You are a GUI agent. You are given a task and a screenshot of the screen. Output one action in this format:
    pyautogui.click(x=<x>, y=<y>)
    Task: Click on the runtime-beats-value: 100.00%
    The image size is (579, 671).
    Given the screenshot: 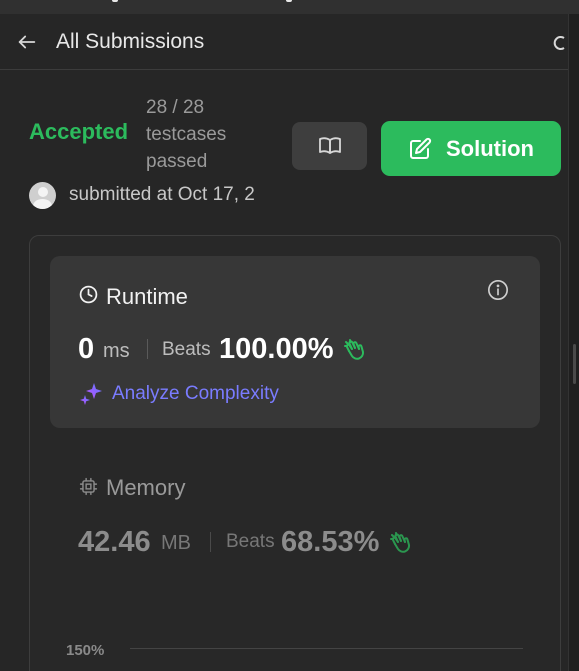 What is the action you would take?
    pyautogui.click(x=276, y=349)
    